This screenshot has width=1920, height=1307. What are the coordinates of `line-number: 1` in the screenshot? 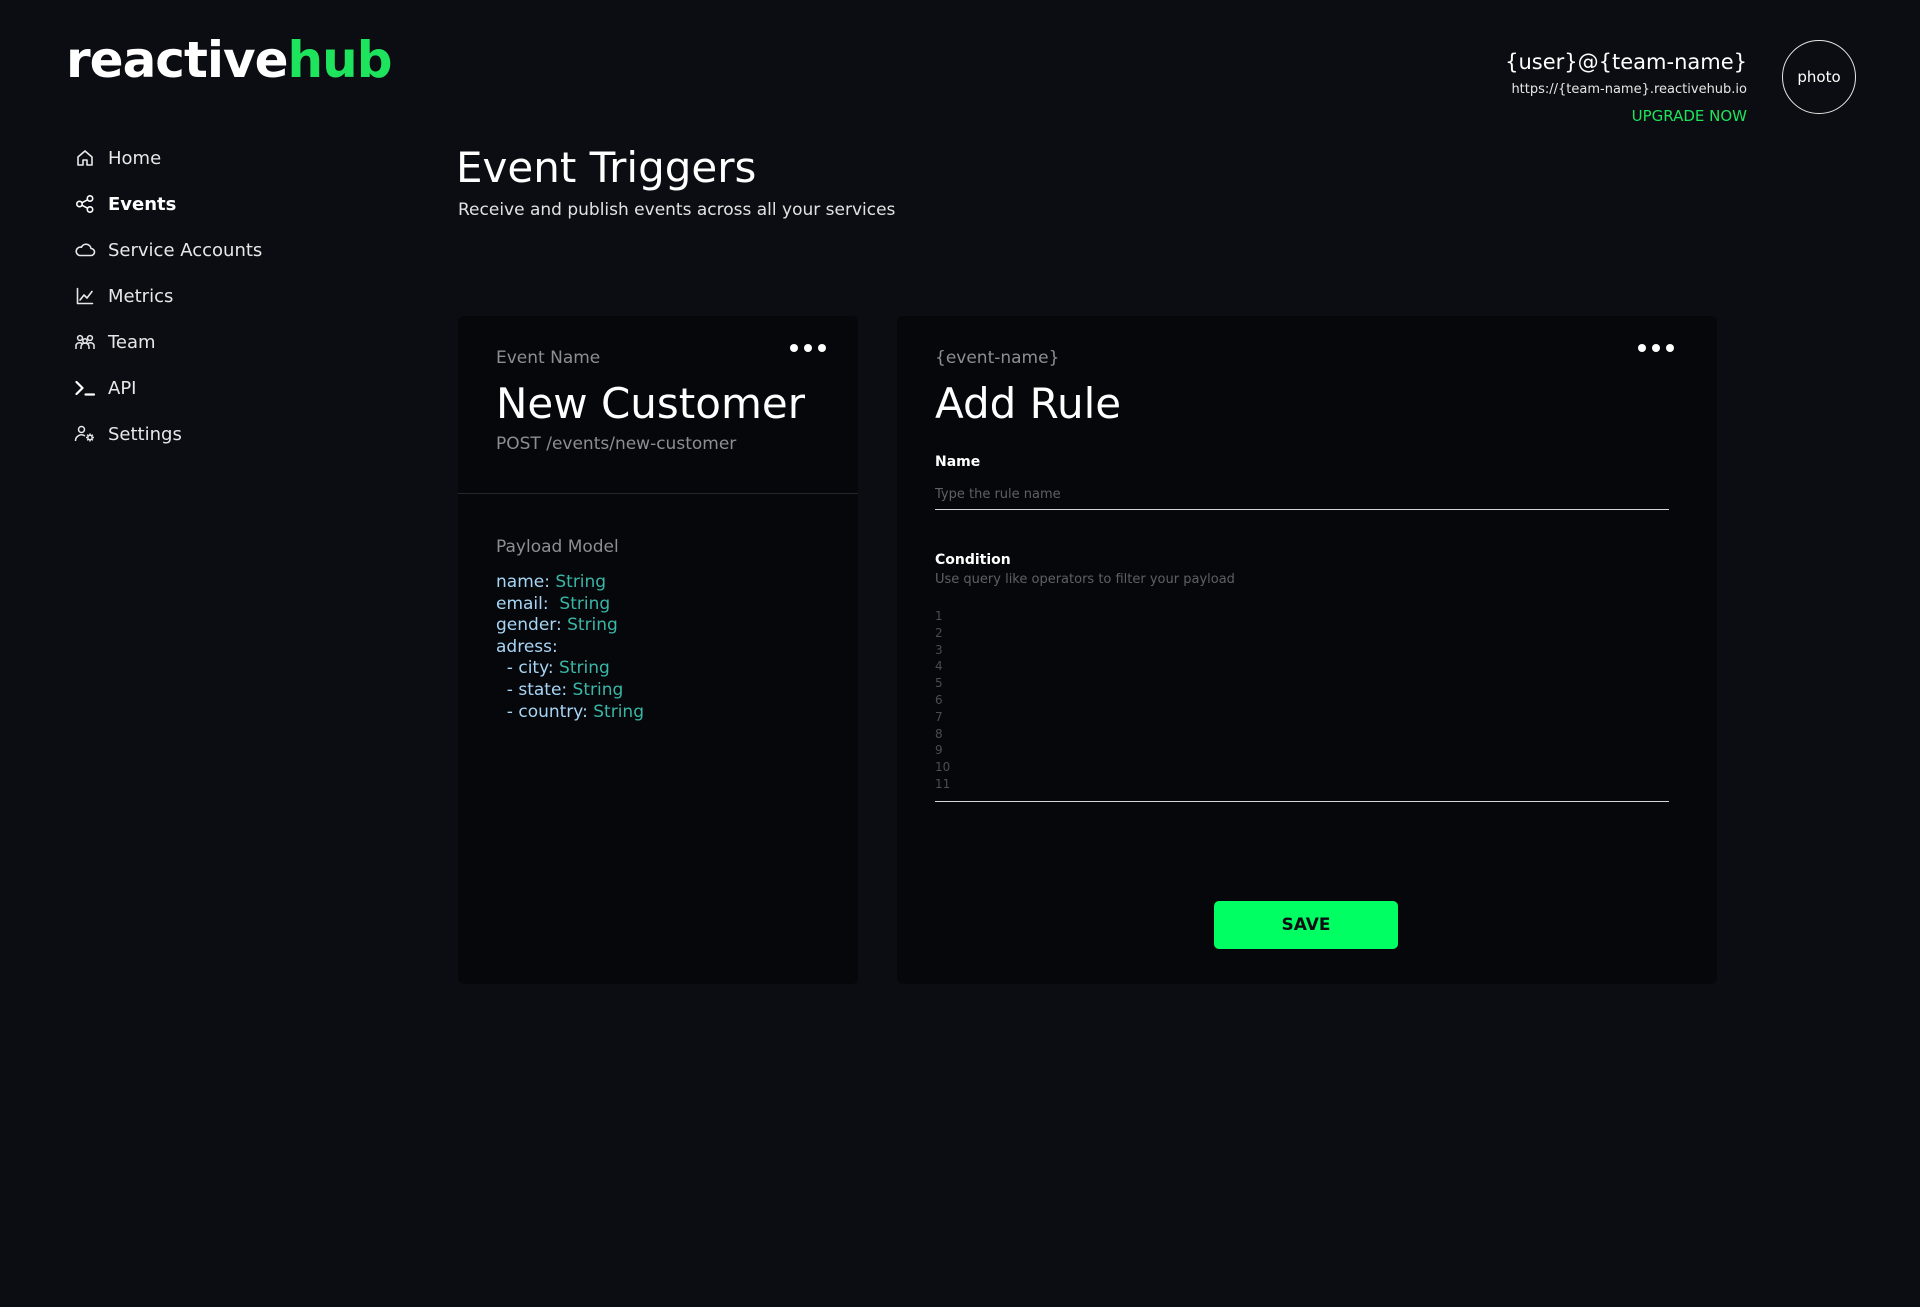 It's located at (939, 616).